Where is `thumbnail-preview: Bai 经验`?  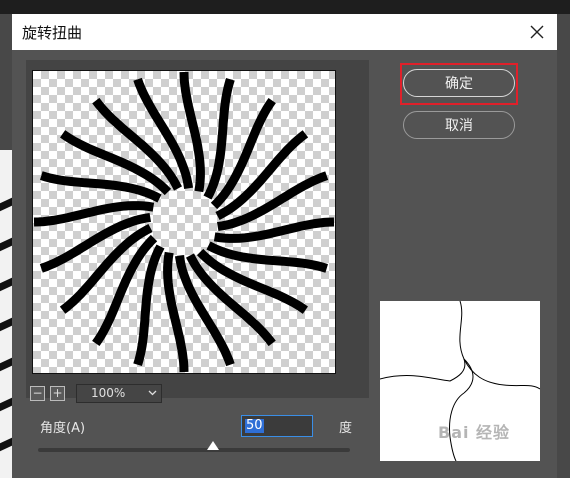
thumbnail-preview: Bai 经验 is located at coordinates (460, 381).